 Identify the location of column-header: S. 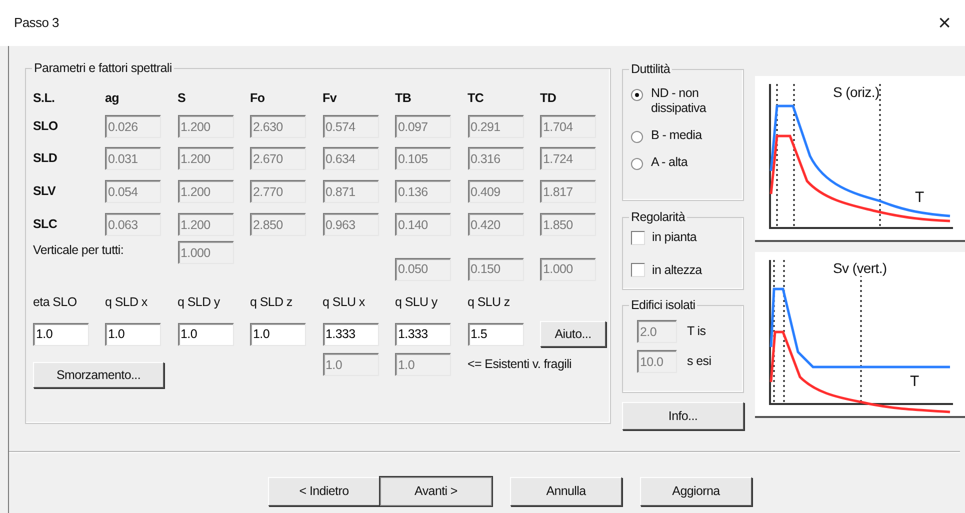
(182, 98).